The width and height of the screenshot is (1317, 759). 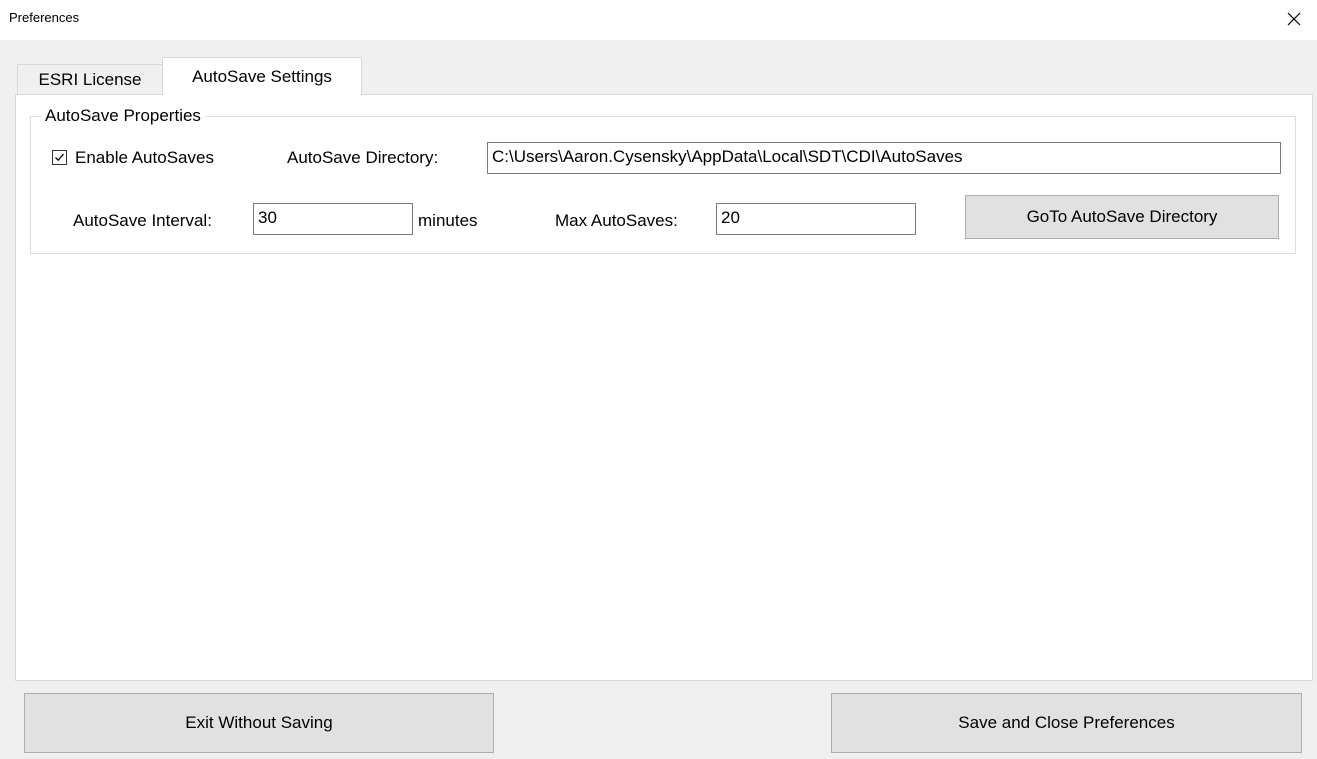 I want to click on goto-autosave-directory-button: GoTo AutoSave Directory, so click(x=1122, y=217).